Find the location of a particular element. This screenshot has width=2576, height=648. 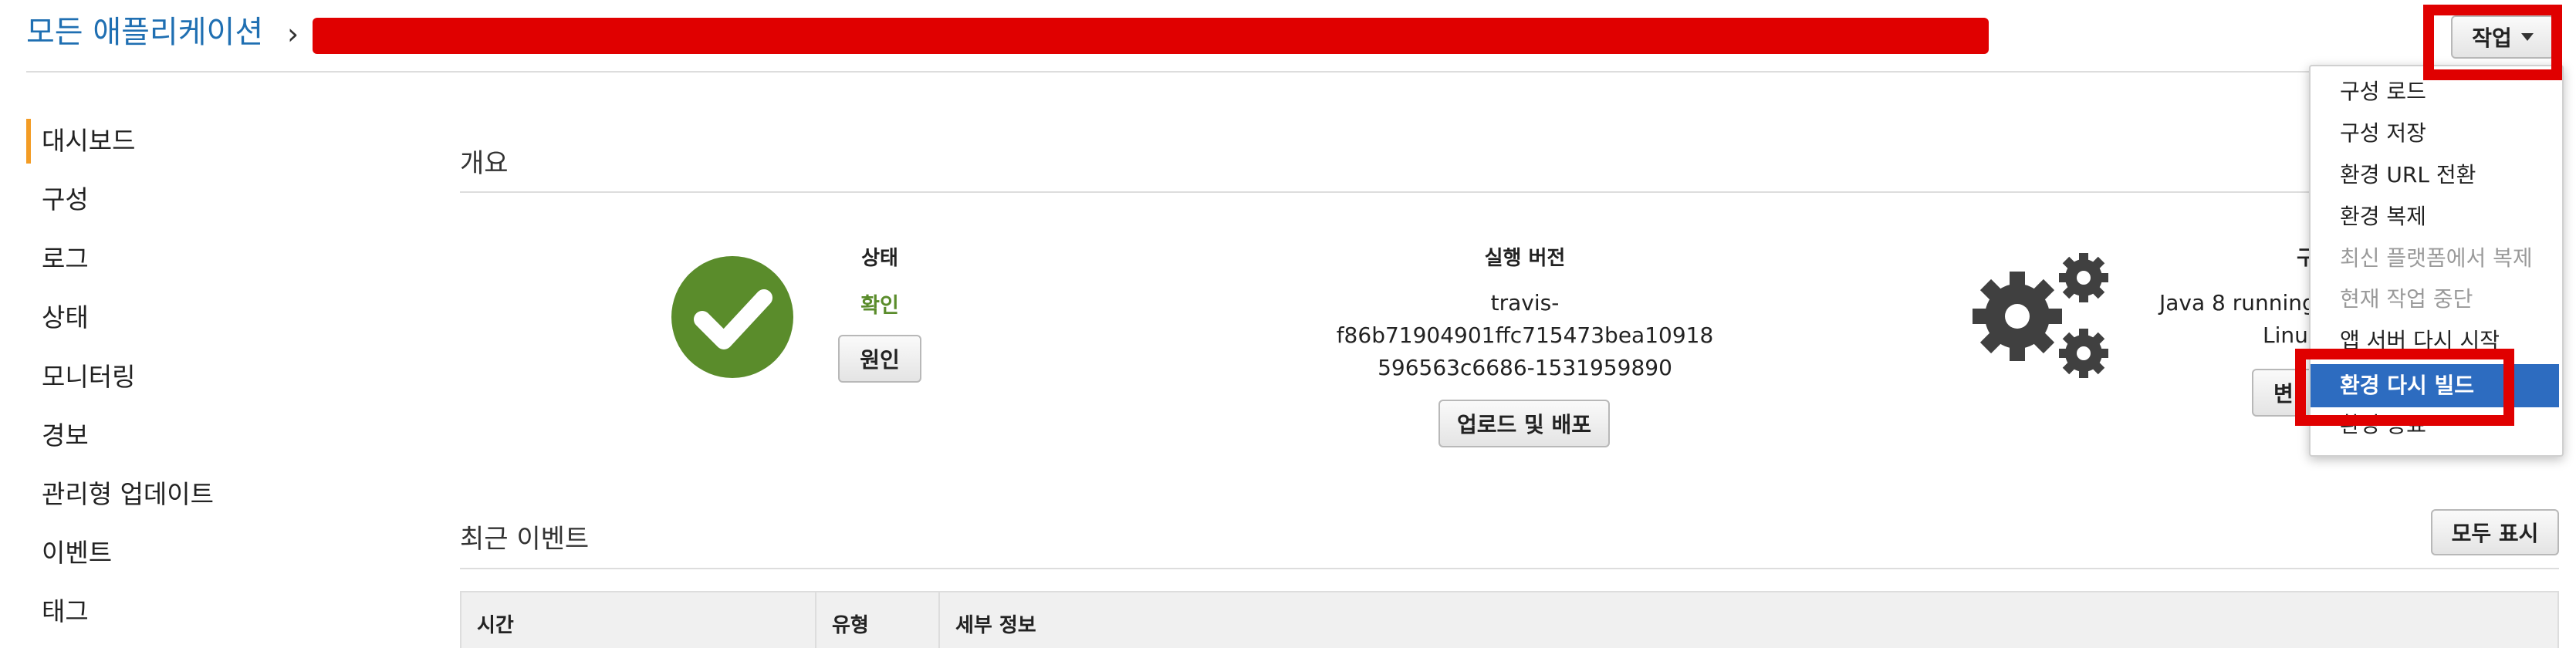

sidebar-item-logs: 로그 is located at coordinates (65, 259).